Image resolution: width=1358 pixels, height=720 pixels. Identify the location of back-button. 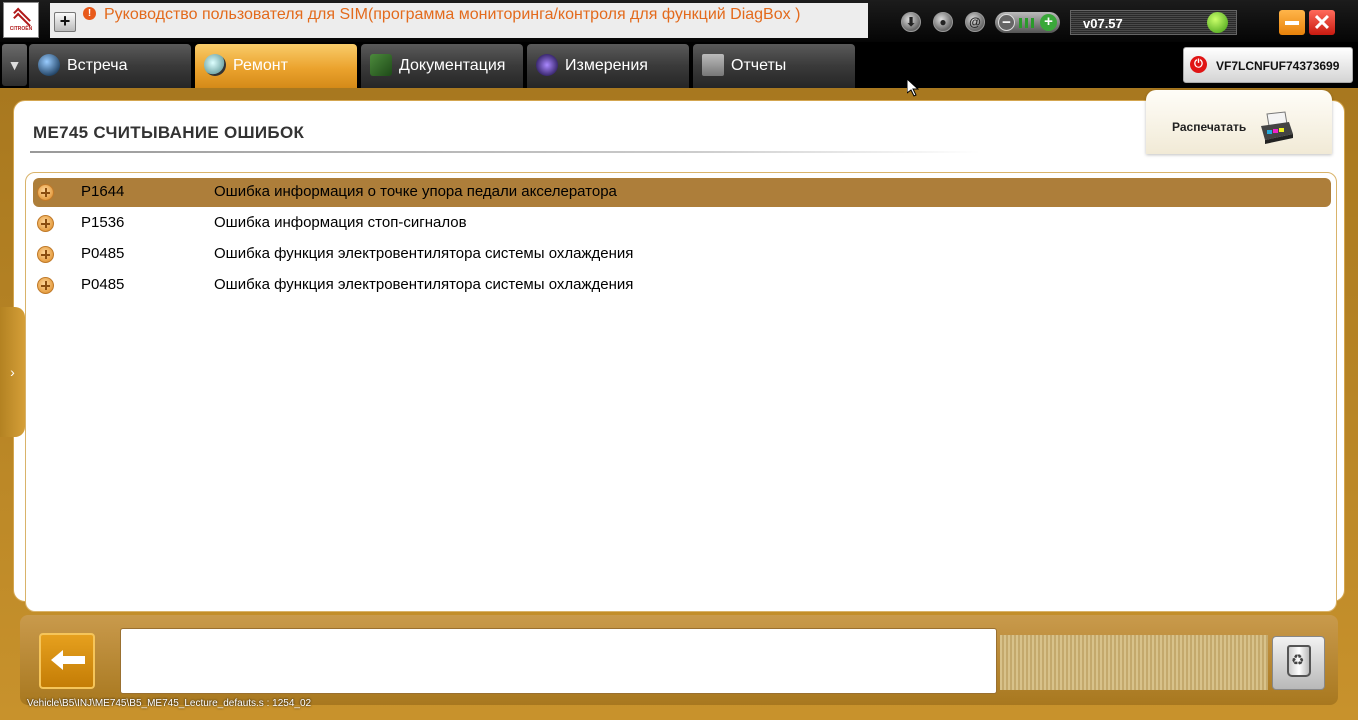
(67, 661).